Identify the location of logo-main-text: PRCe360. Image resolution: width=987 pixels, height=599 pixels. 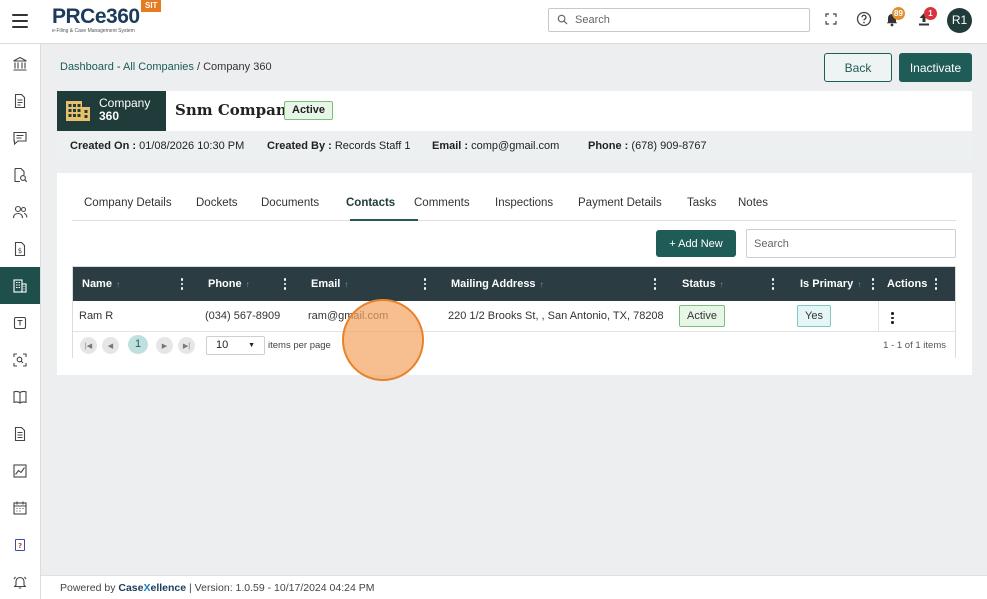
(96, 16).